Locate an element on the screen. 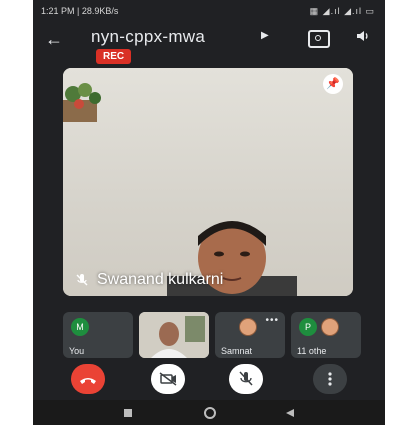  speaker-name-row: Swanand kulkarni is located at coordinates (149, 280).